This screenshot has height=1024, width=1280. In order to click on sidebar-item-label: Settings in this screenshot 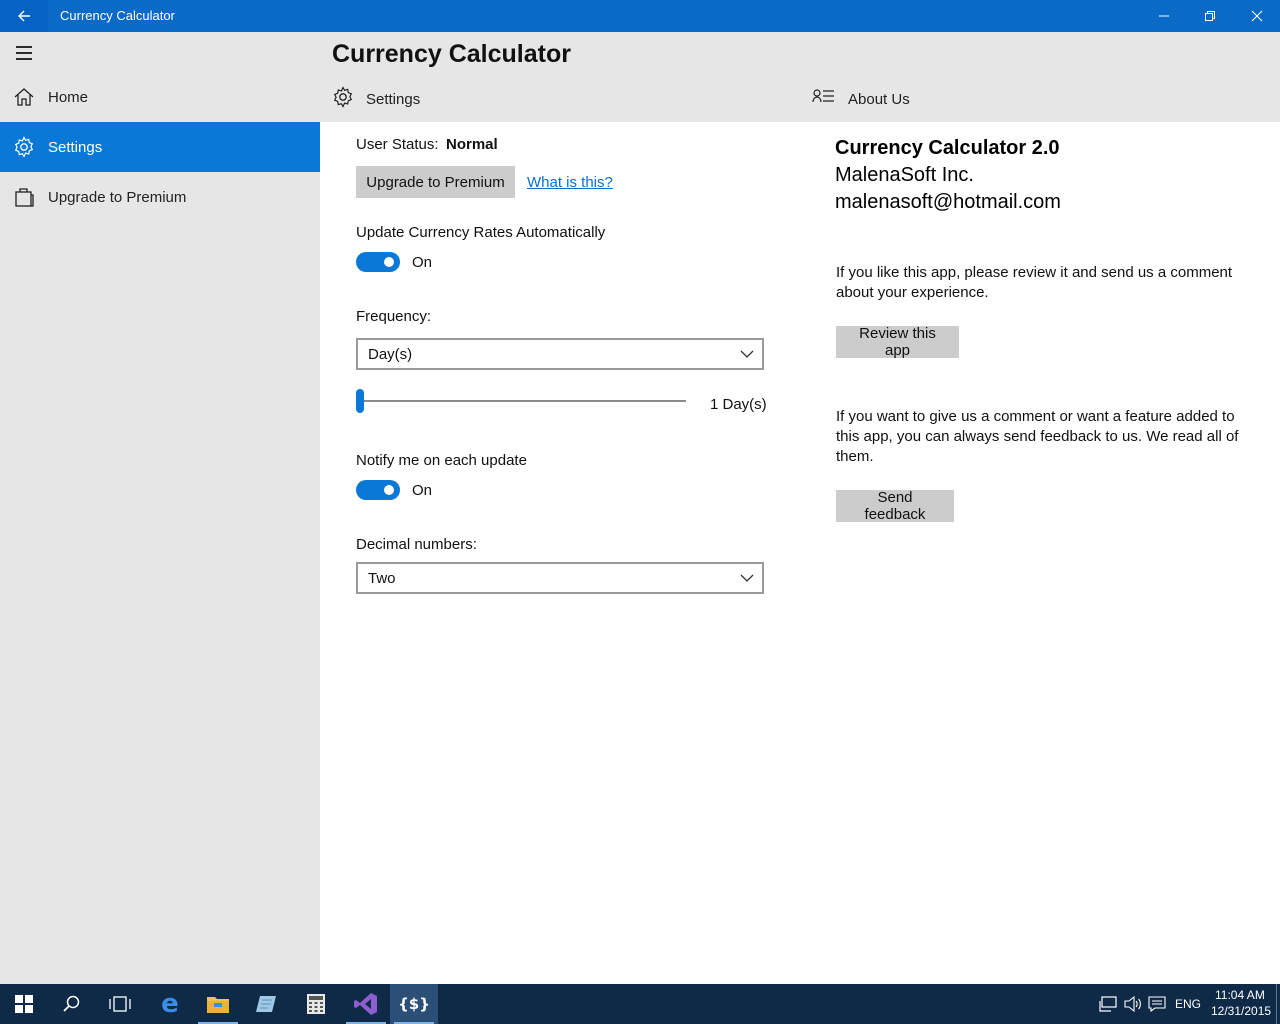, I will do `click(75, 147)`.